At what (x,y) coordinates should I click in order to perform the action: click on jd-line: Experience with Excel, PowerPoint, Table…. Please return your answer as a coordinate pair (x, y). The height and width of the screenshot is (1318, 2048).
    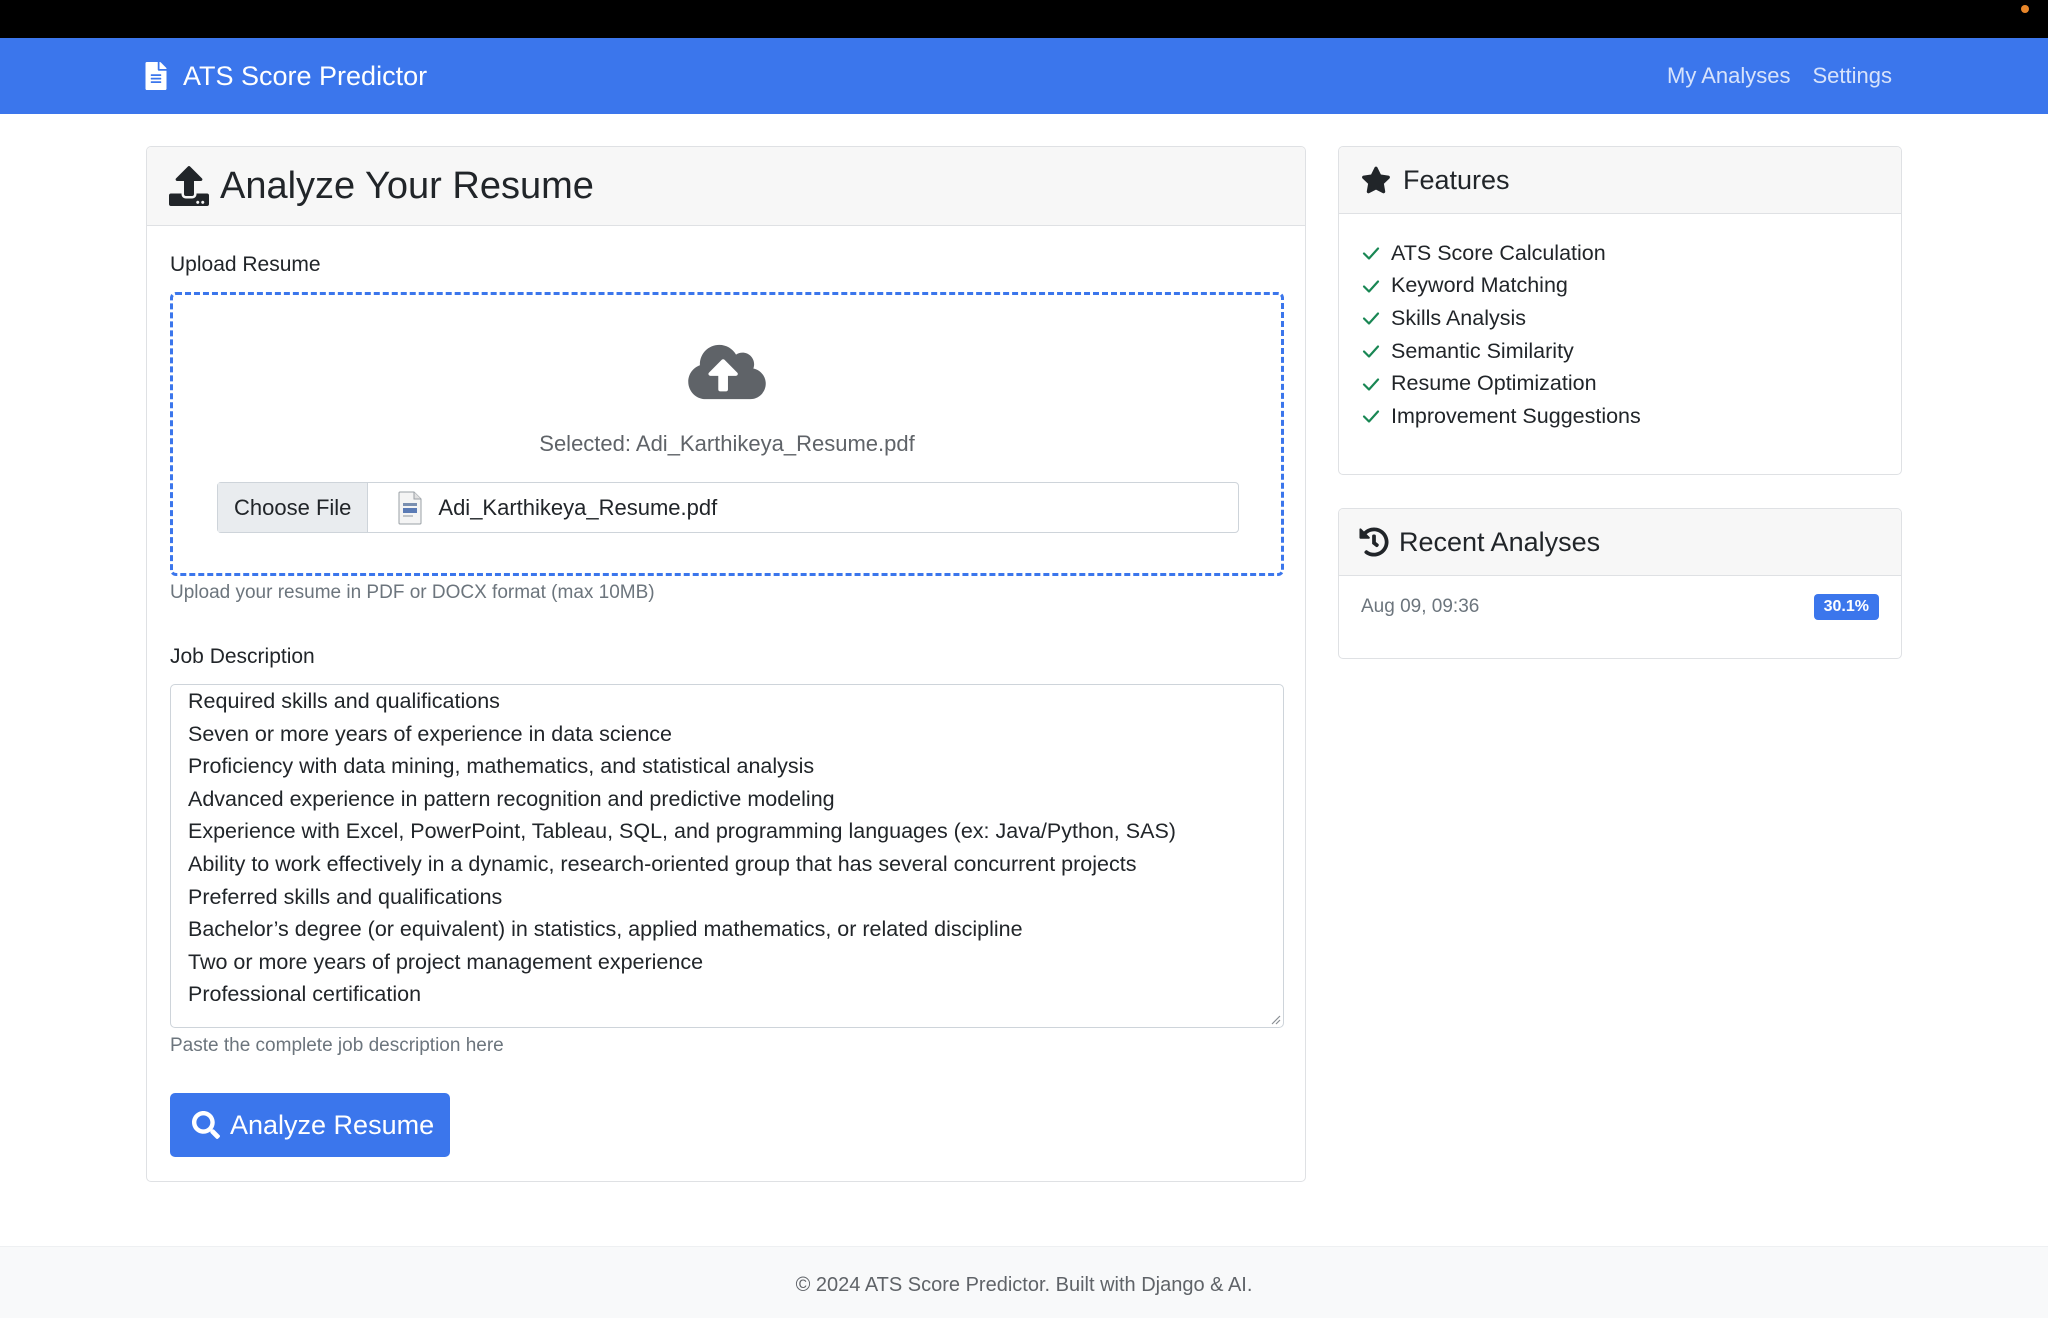
    Looking at the image, I should click on (682, 831).